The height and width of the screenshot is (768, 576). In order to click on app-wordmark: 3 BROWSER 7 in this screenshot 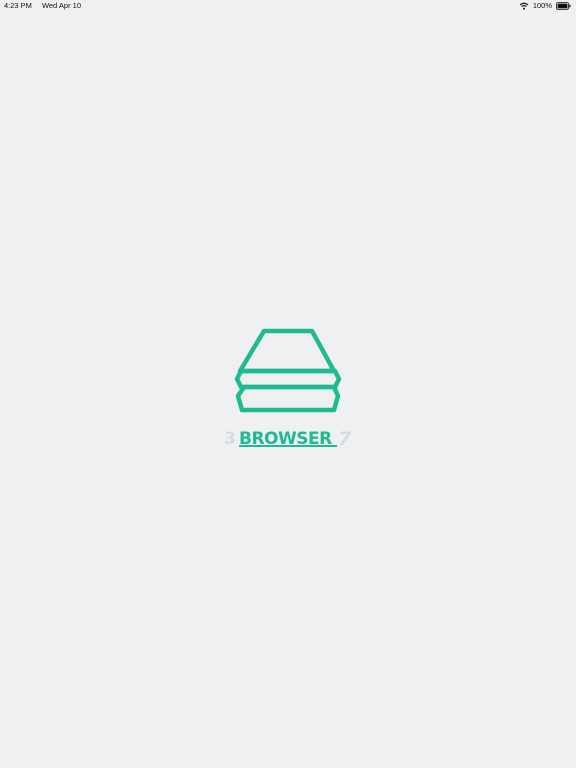, I will do `click(290, 439)`.